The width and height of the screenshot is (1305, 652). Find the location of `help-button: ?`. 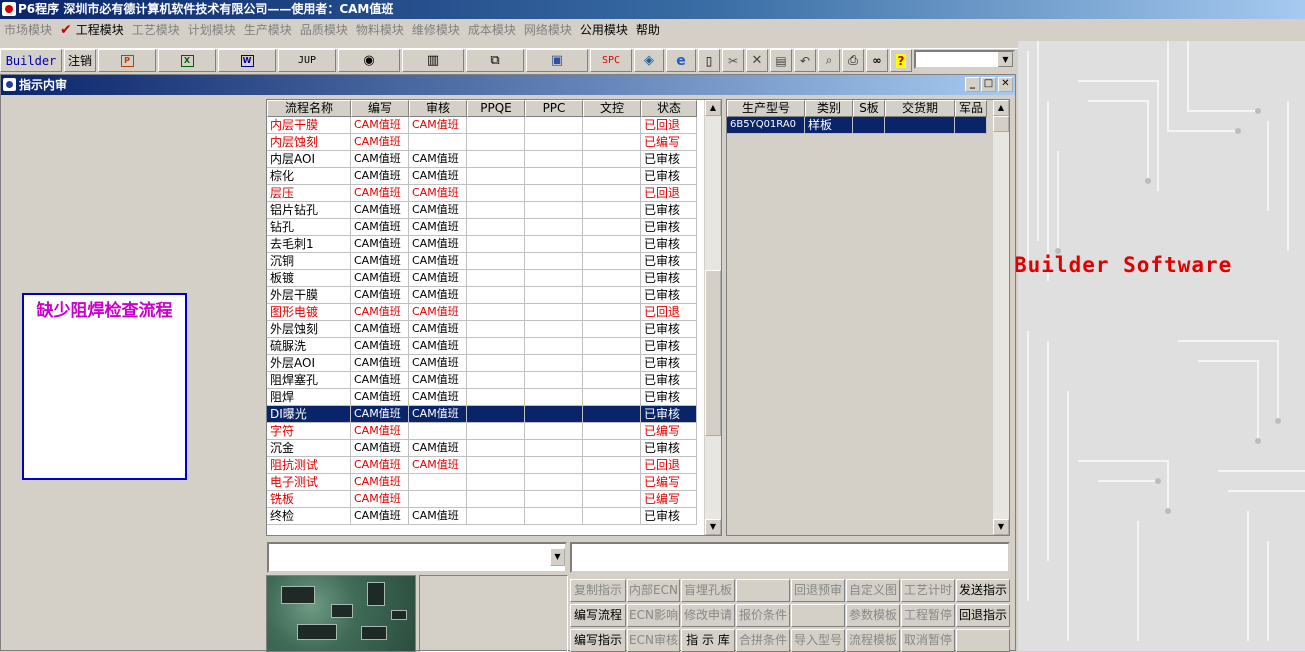

help-button: ? is located at coordinates (901, 60).